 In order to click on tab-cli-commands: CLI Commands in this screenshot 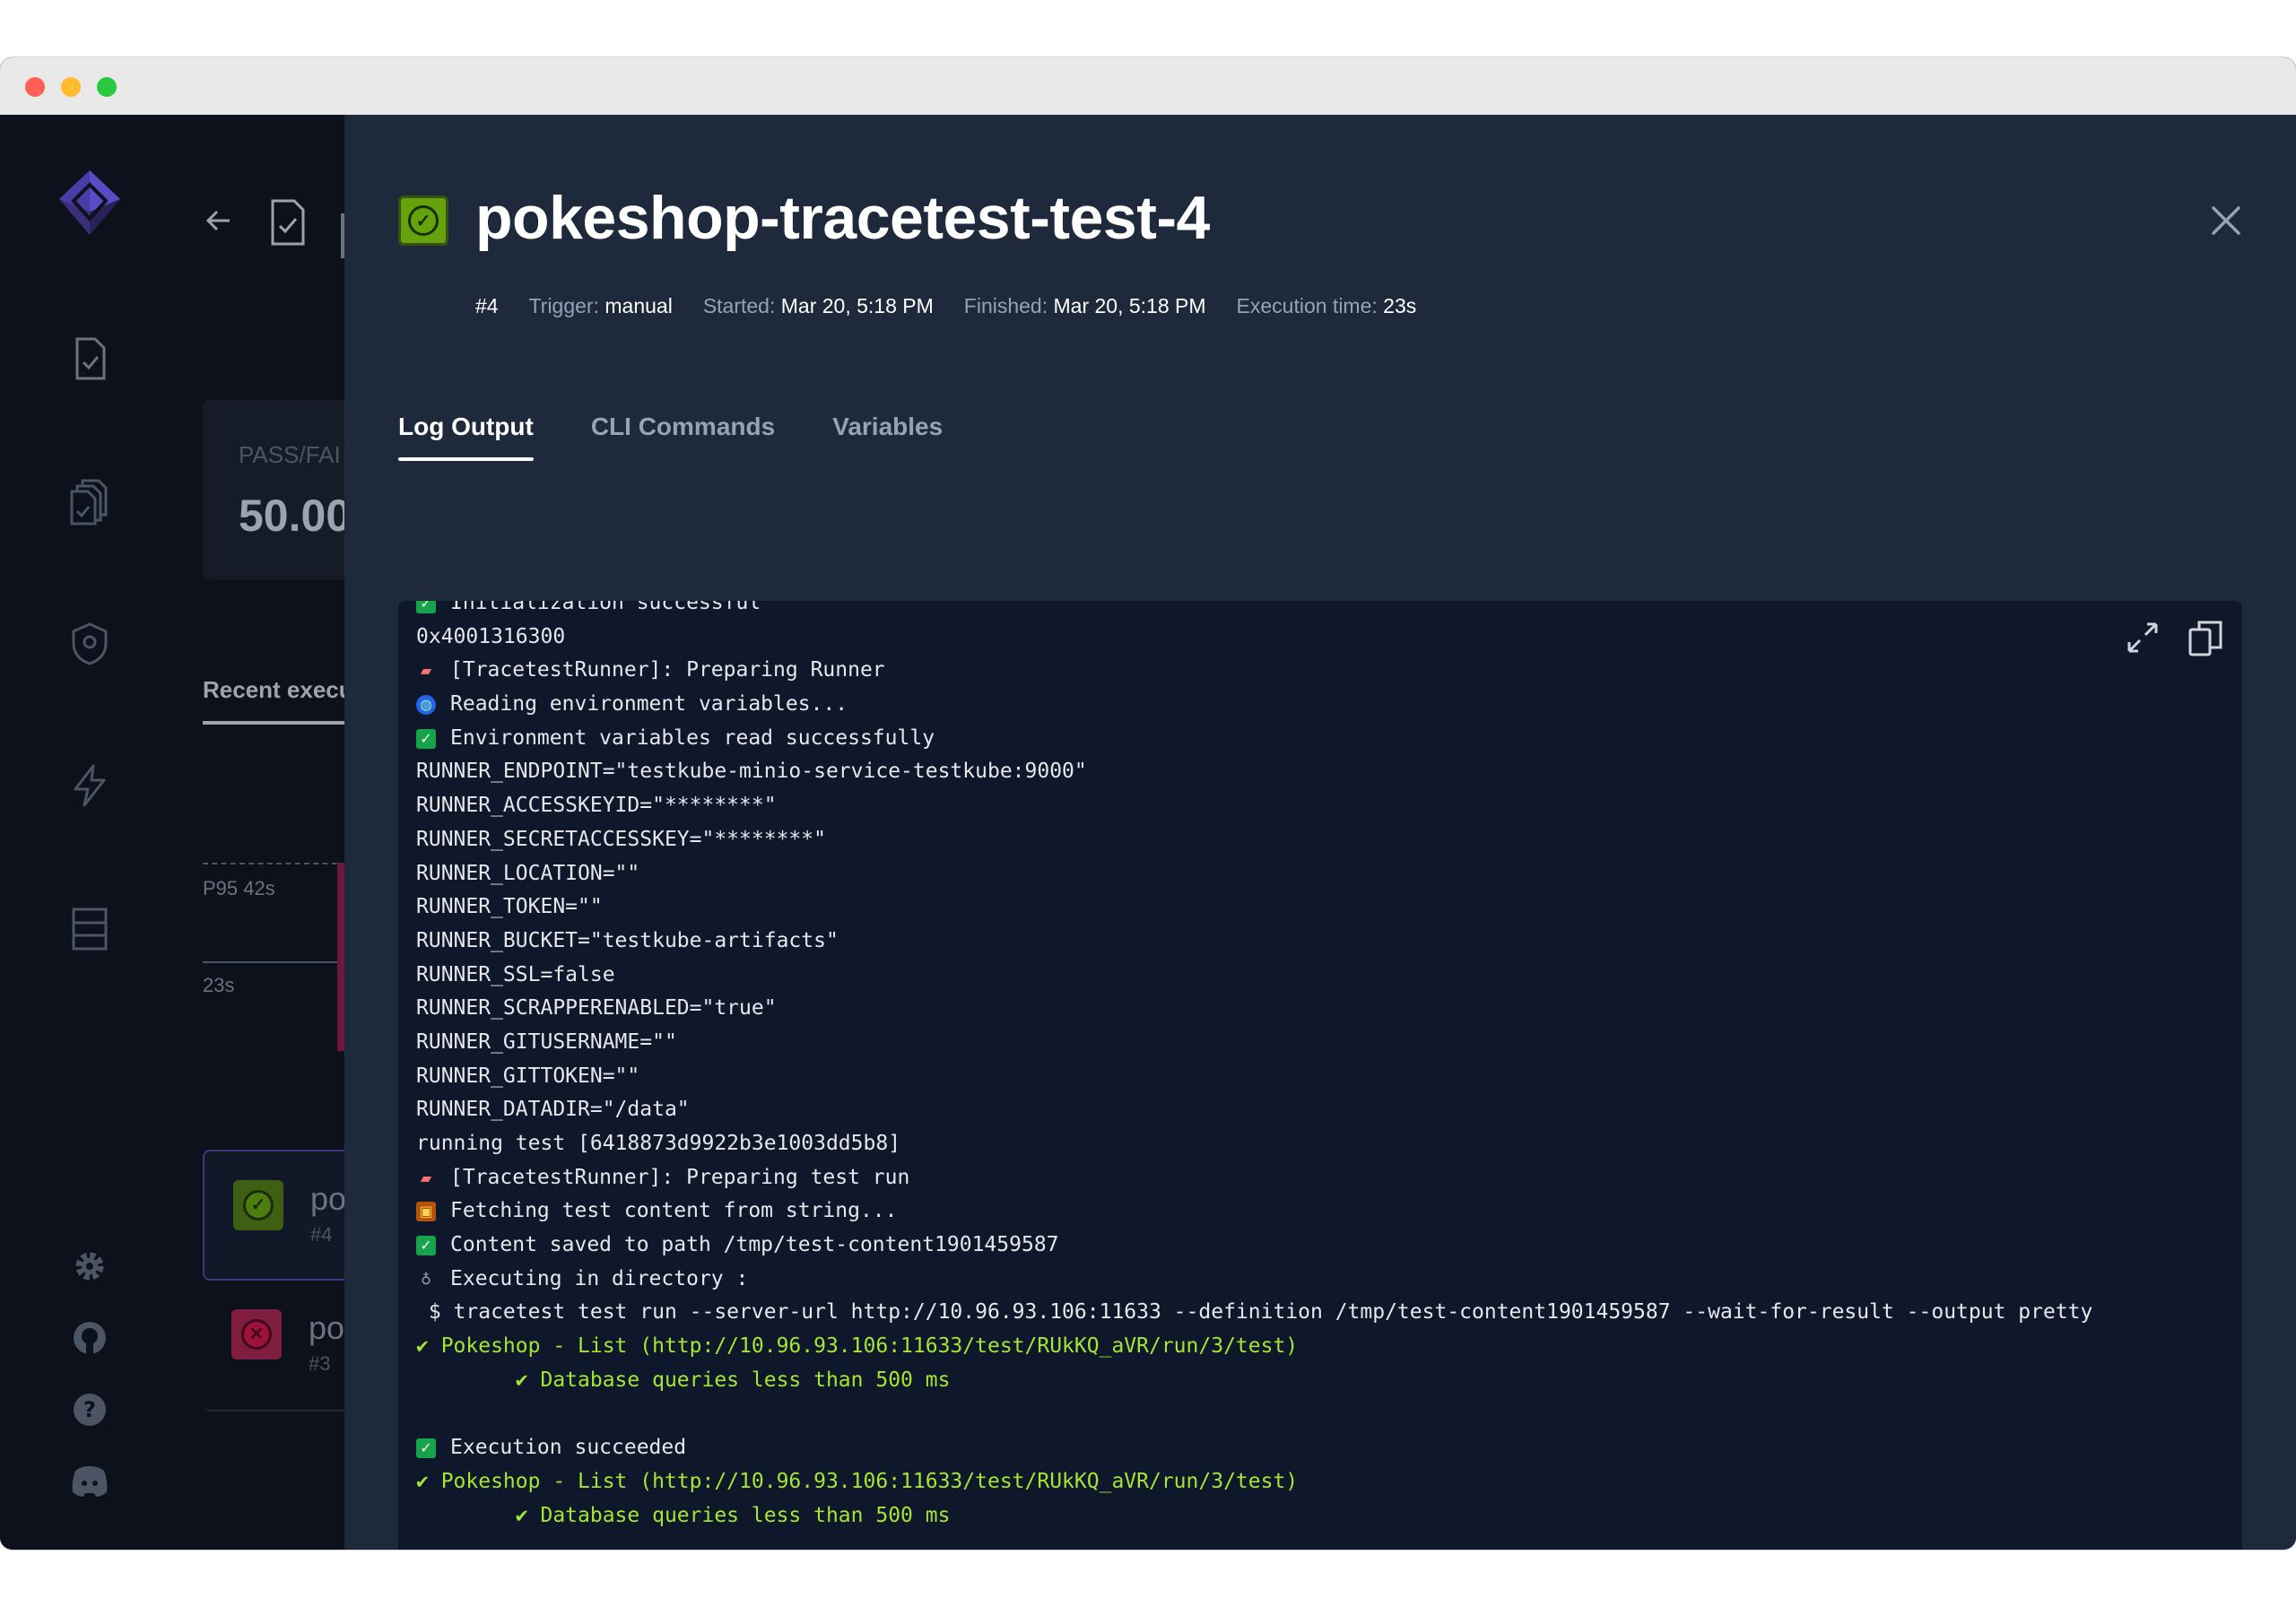, I will do `click(683, 437)`.